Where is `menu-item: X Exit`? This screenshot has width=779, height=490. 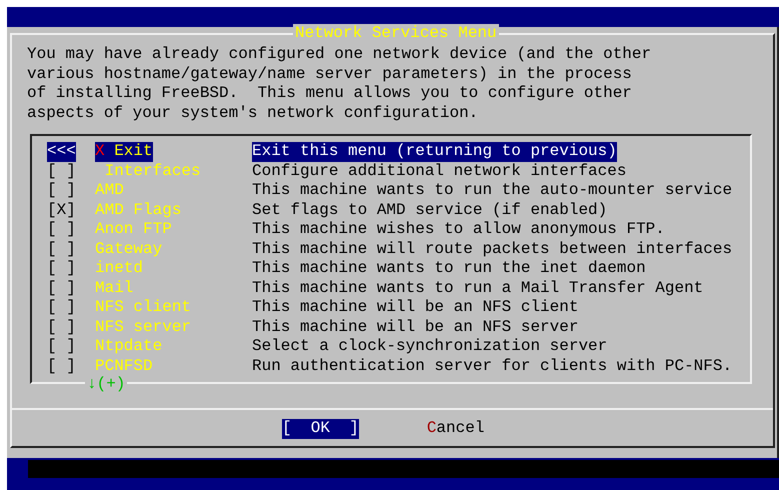
menu-item: X Exit is located at coordinates (124, 152).